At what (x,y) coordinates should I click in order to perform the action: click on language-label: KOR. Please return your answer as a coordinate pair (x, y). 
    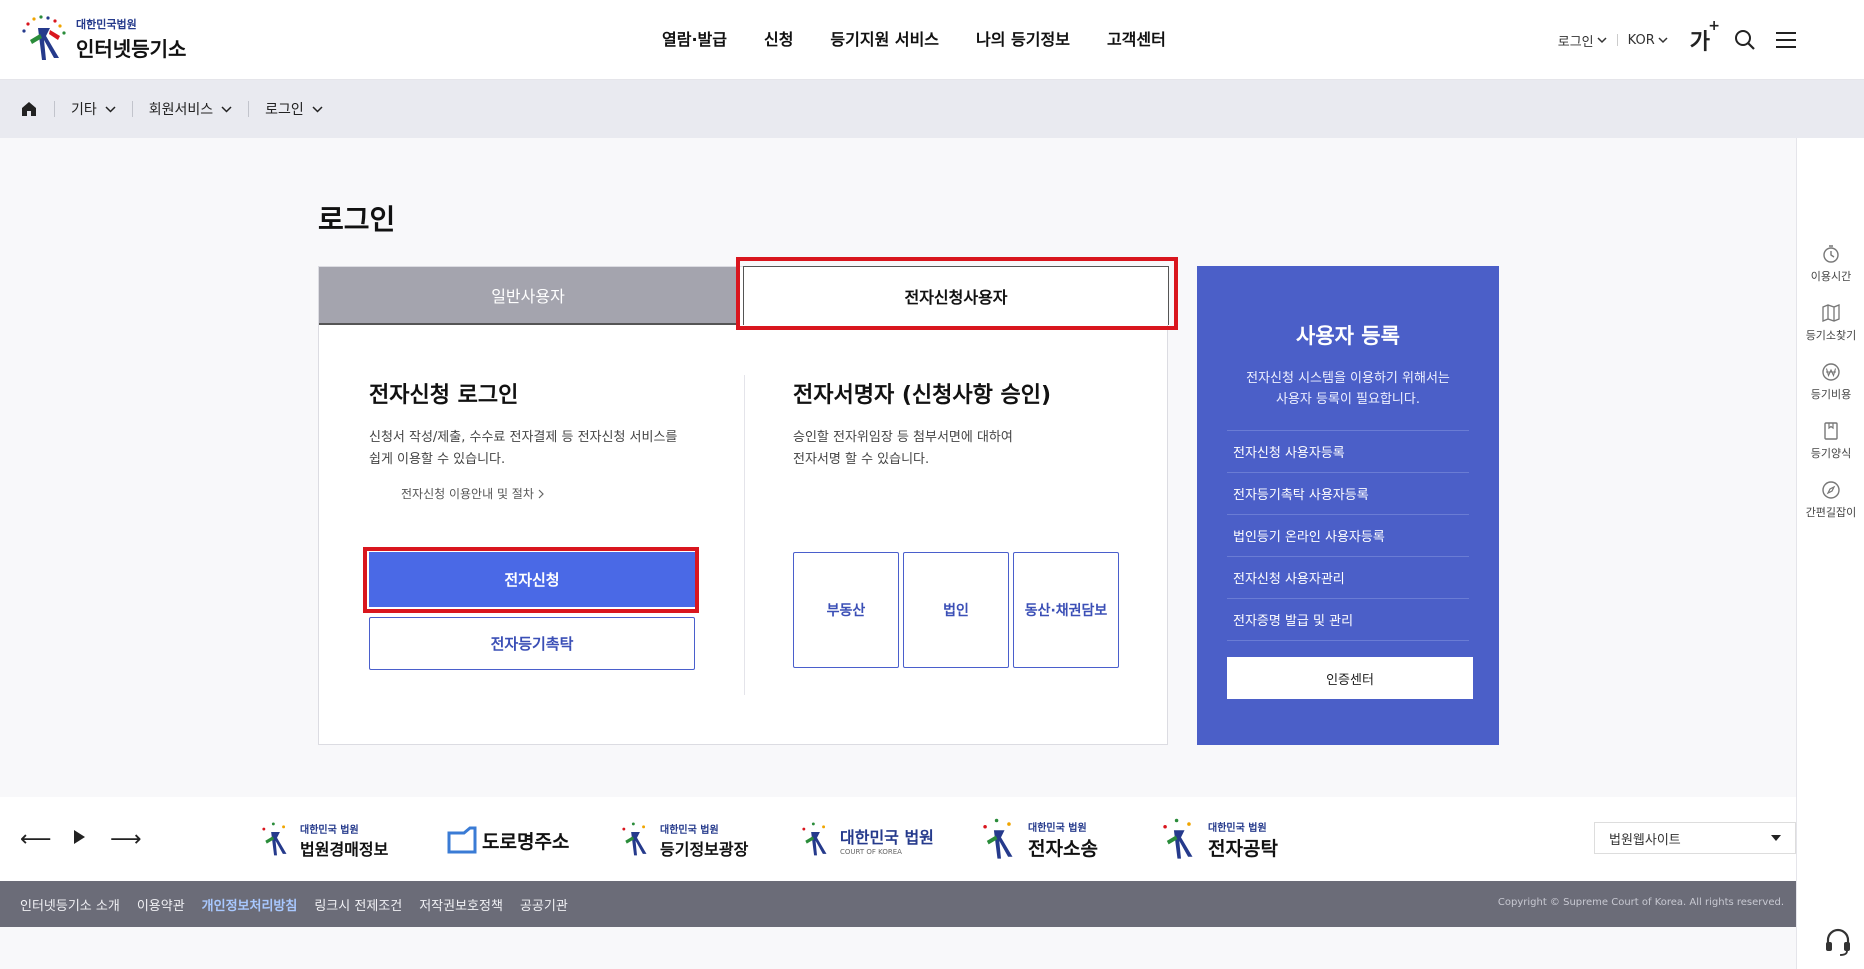
    Looking at the image, I should click on (1641, 40).